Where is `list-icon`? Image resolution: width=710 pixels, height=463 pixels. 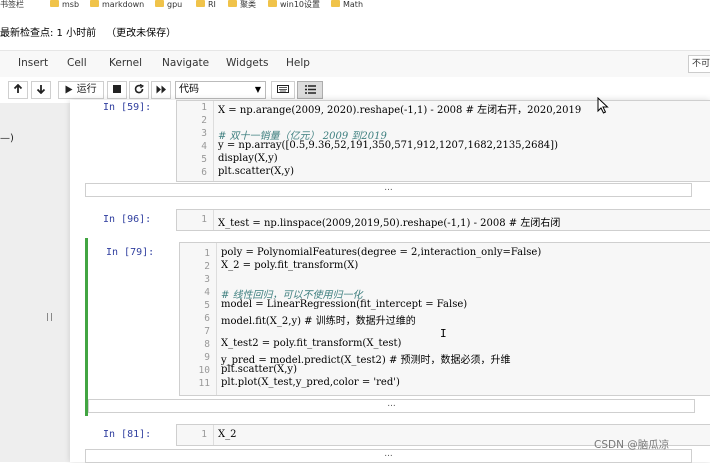
list-icon is located at coordinates (310, 89).